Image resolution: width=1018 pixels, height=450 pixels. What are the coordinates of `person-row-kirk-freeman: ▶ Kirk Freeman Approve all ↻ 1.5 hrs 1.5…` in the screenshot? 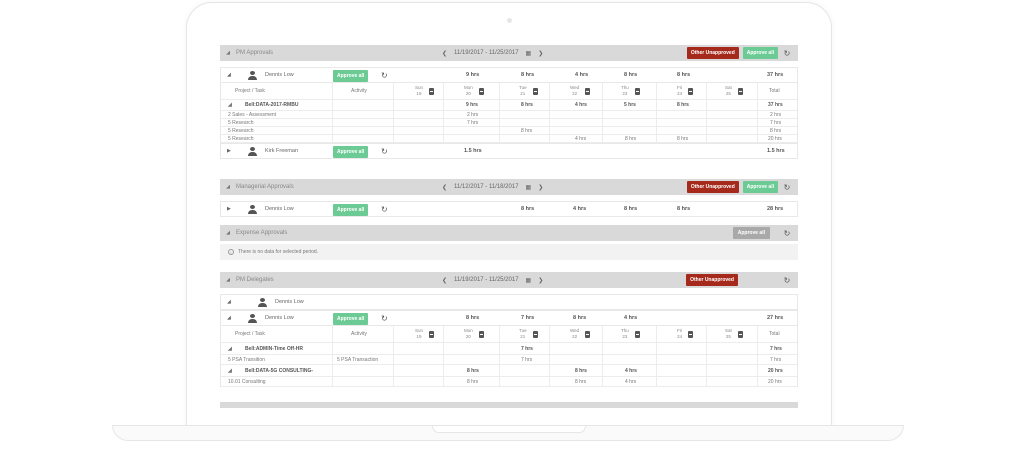 It's located at (509, 151).